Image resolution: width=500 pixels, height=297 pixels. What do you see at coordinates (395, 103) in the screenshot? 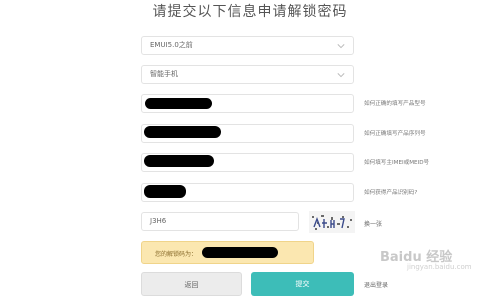
I see `model-help-link: 如何正确的填写产品型号` at bounding box center [395, 103].